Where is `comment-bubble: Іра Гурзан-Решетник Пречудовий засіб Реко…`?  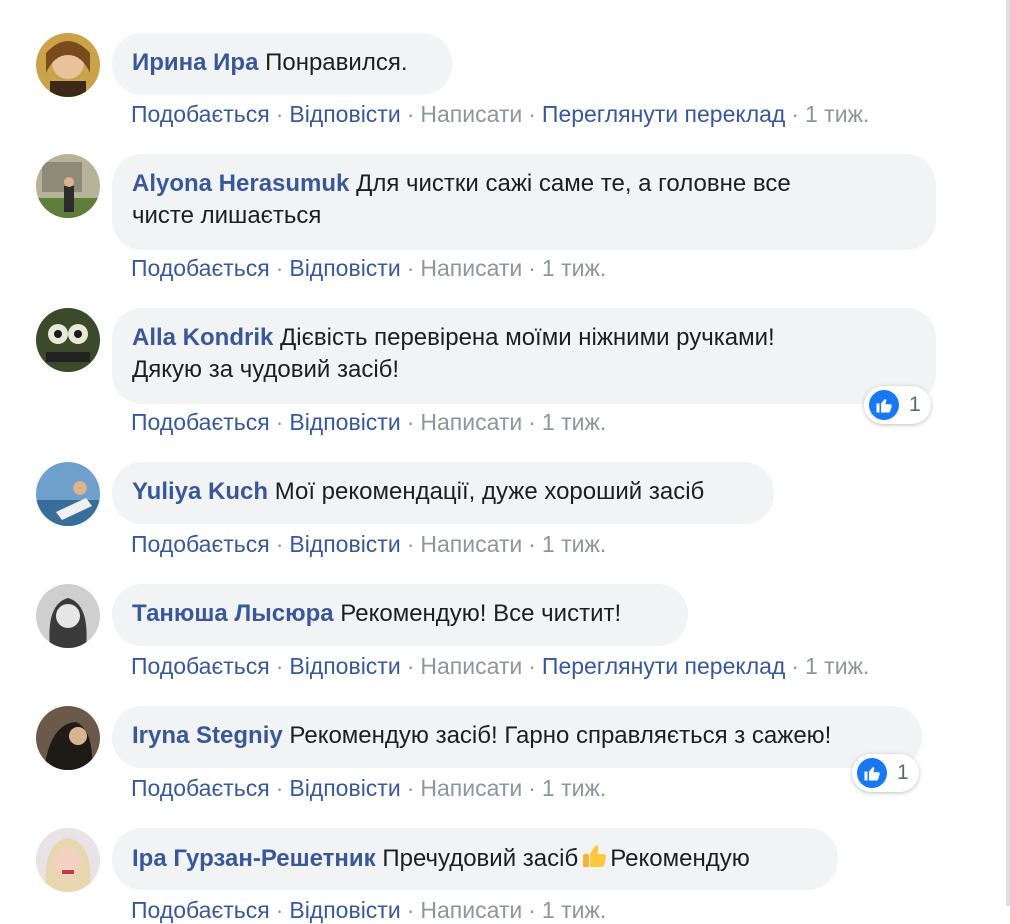
comment-bubble: Іра Гурзан-Решетник Пречудовий засіб Реко… is located at coordinates (475, 859).